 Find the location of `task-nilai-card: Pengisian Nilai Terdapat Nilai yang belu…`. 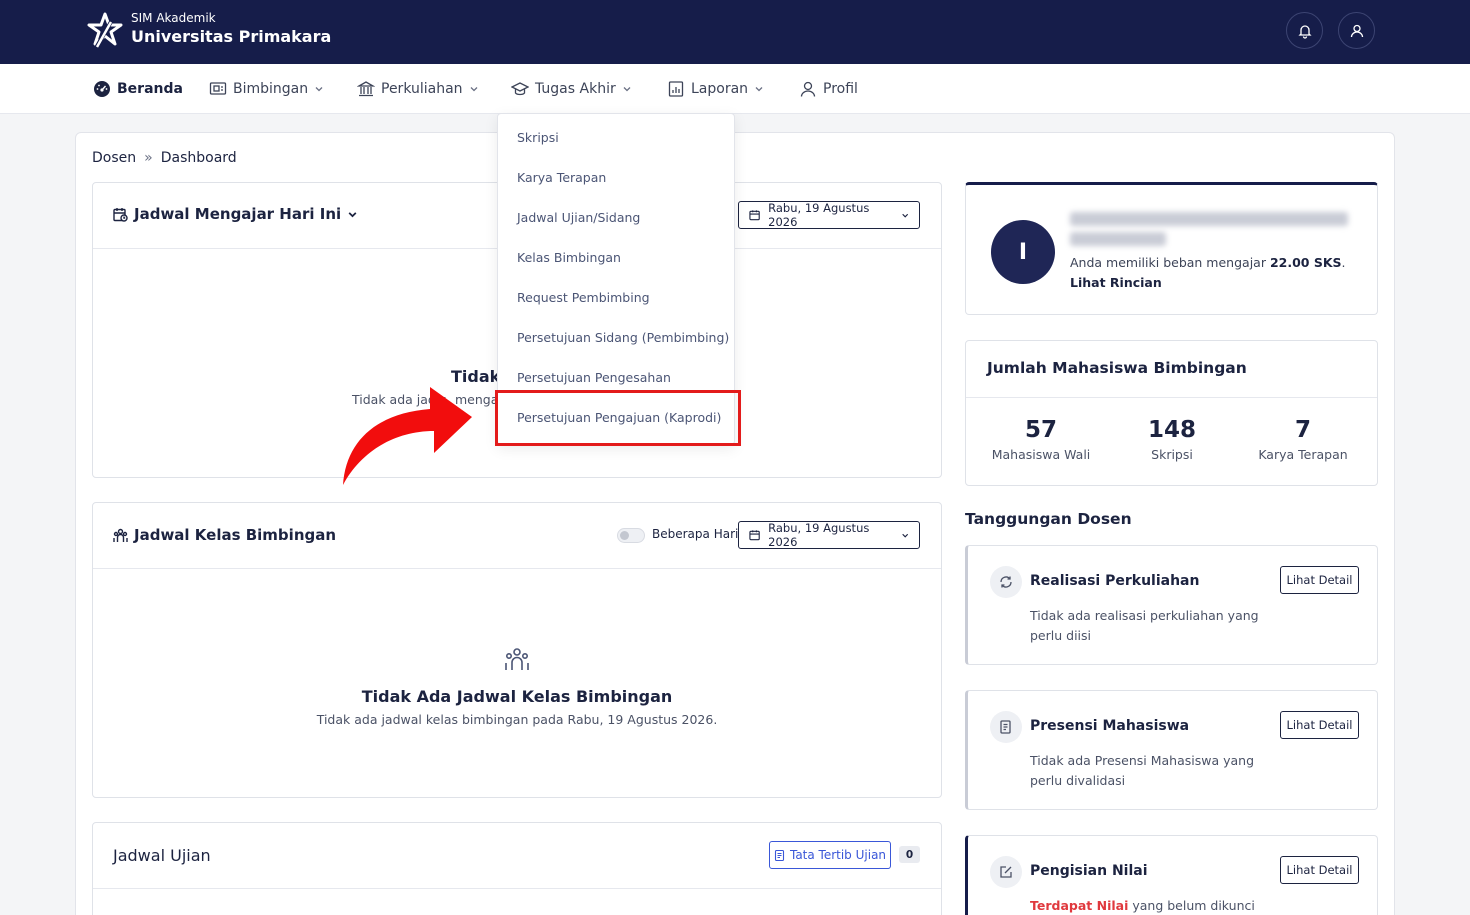

task-nilai-card: Pengisian Nilai Terdapat Nilai yang belu… is located at coordinates (1171, 875).